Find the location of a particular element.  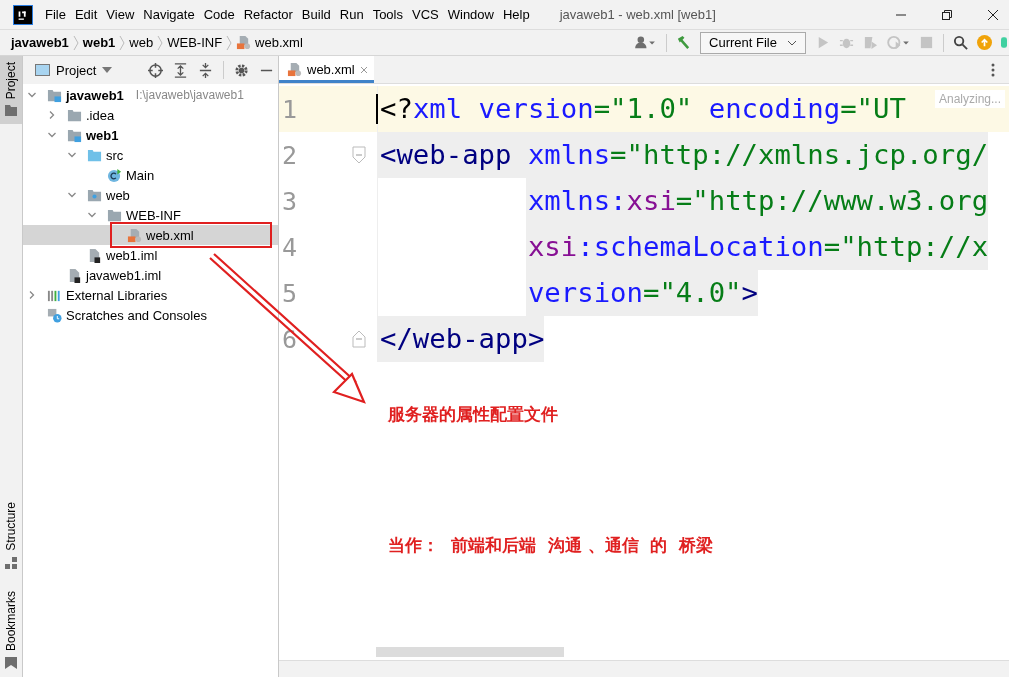

coverage-icon is located at coordinates (870, 42).